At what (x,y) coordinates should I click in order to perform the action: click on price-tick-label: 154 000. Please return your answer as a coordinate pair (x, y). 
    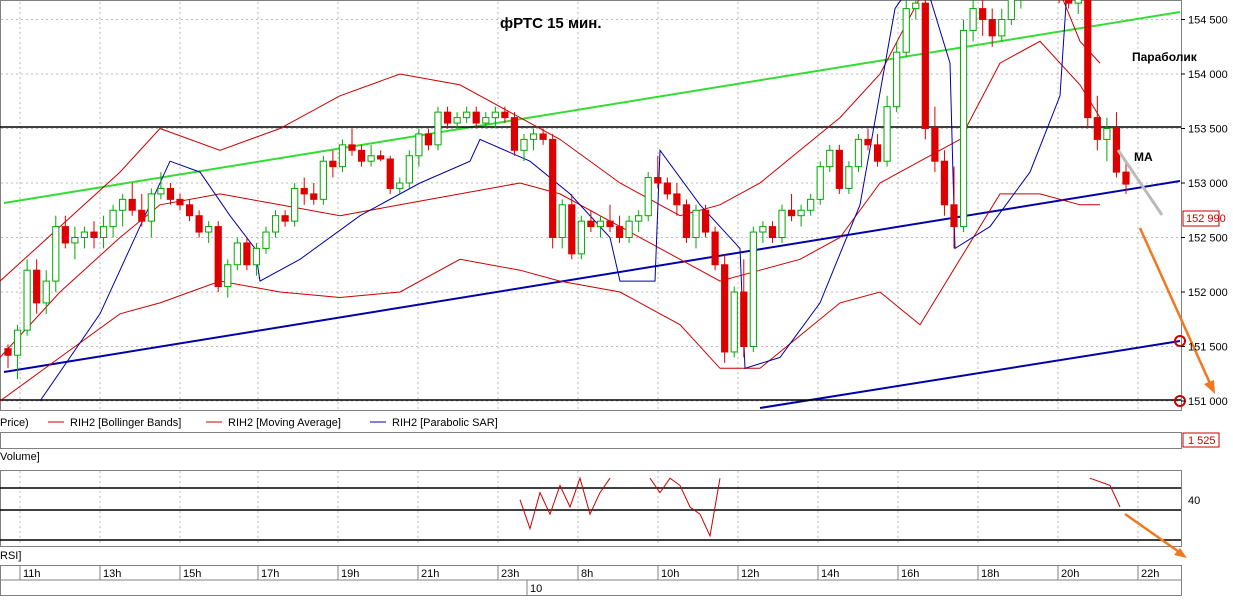
    Looking at the image, I should click on (1208, 75).